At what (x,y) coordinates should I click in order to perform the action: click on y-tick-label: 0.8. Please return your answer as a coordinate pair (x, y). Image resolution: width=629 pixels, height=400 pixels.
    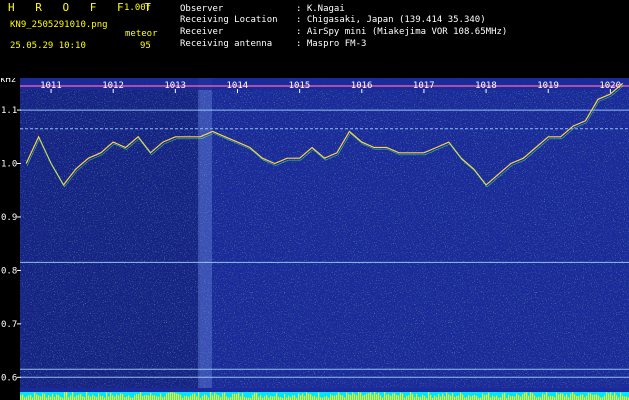
    Looking at the image, I should click on (9, 271).